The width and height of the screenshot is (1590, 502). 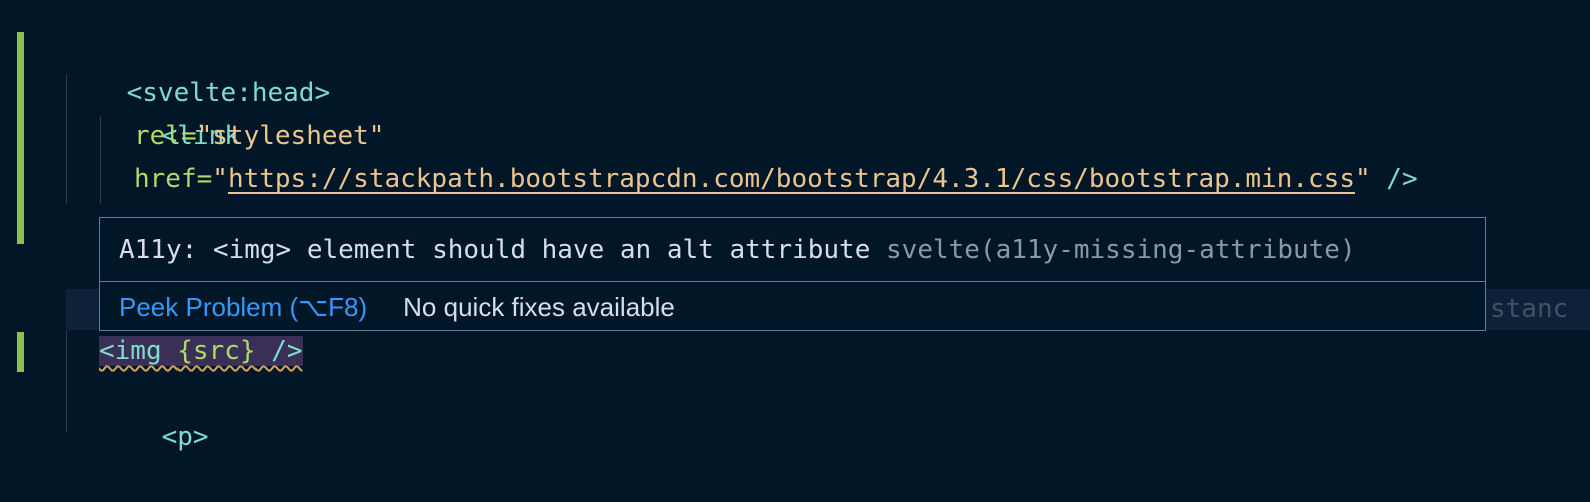 I want to click on problem-source: svelte(a11y-missing-attribute), so click(x=1121, y=250).